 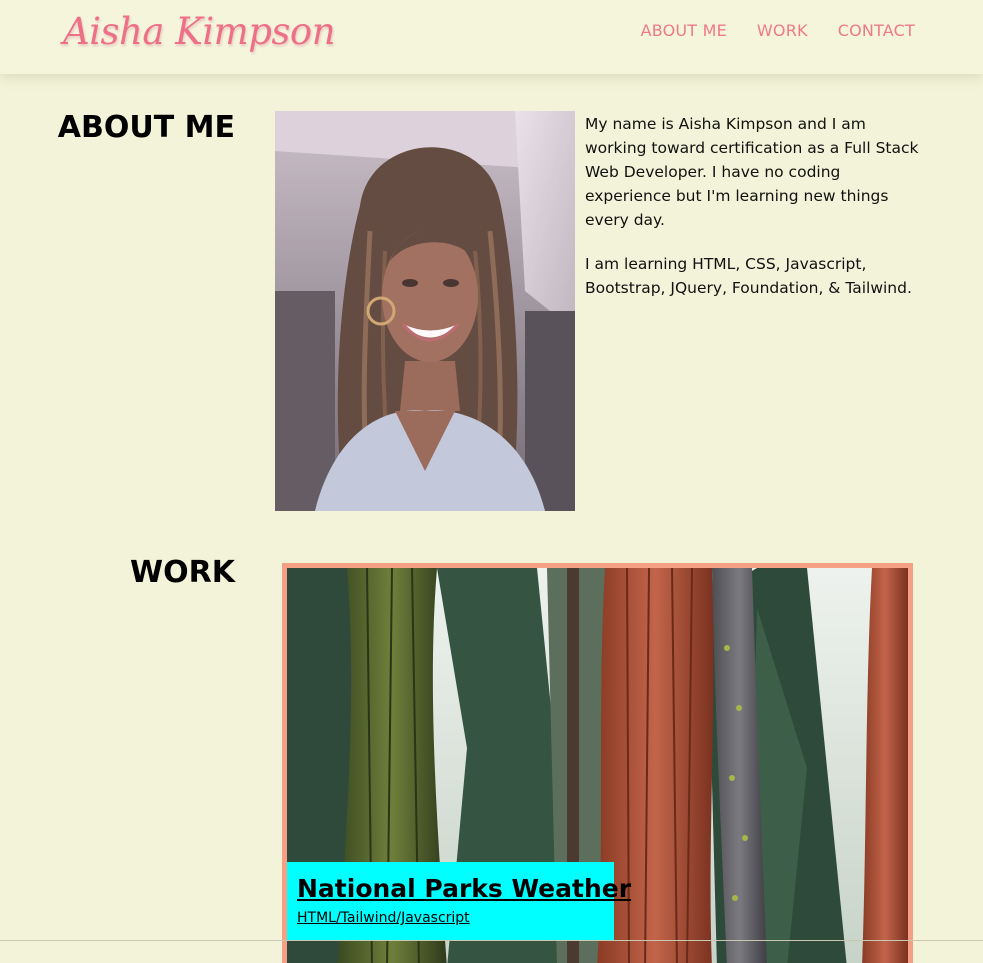 I want to click on work-section-title: WORK, so click(x=182, y=572).